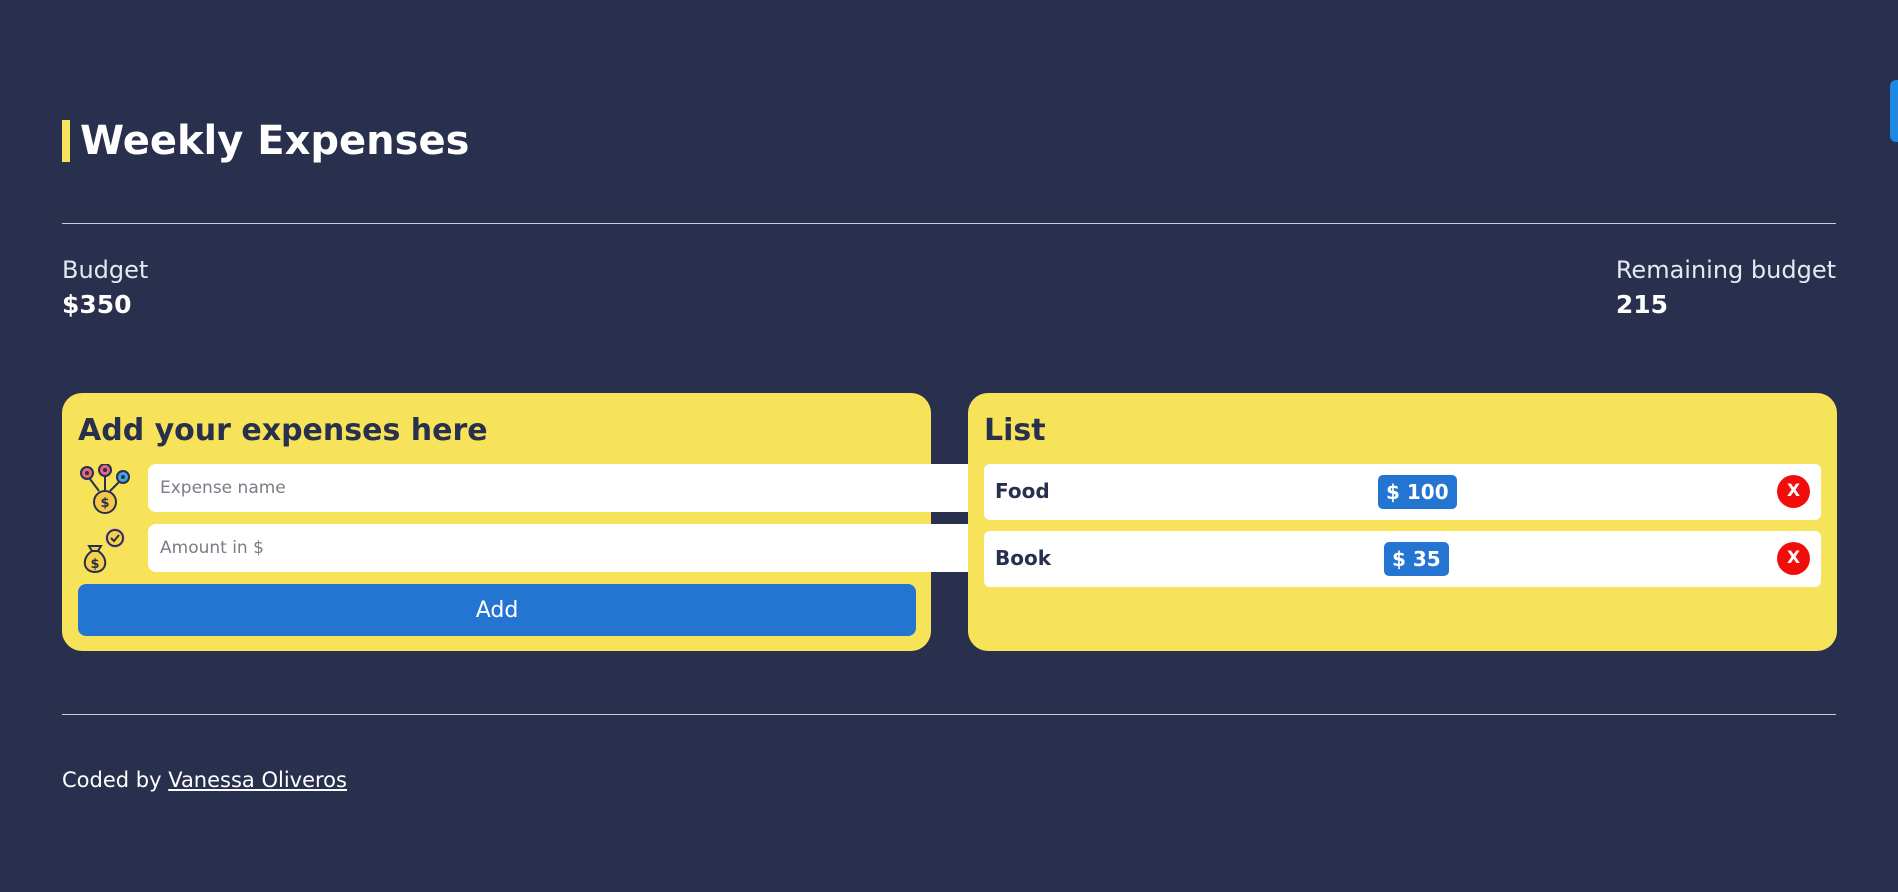 The height and width of the screenshot is (892, 1898). Describe the element at coordinates (1022, 491) in the screenshot. I see `expense-item-name: Food` at that location.